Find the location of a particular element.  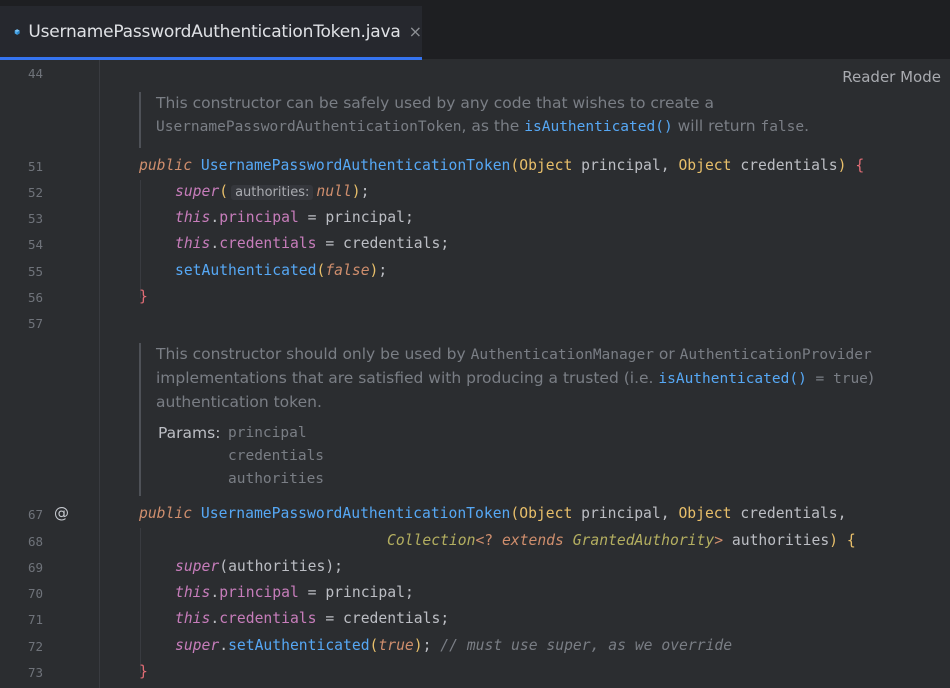

doc-text: . is located at coordinates (807, 126).